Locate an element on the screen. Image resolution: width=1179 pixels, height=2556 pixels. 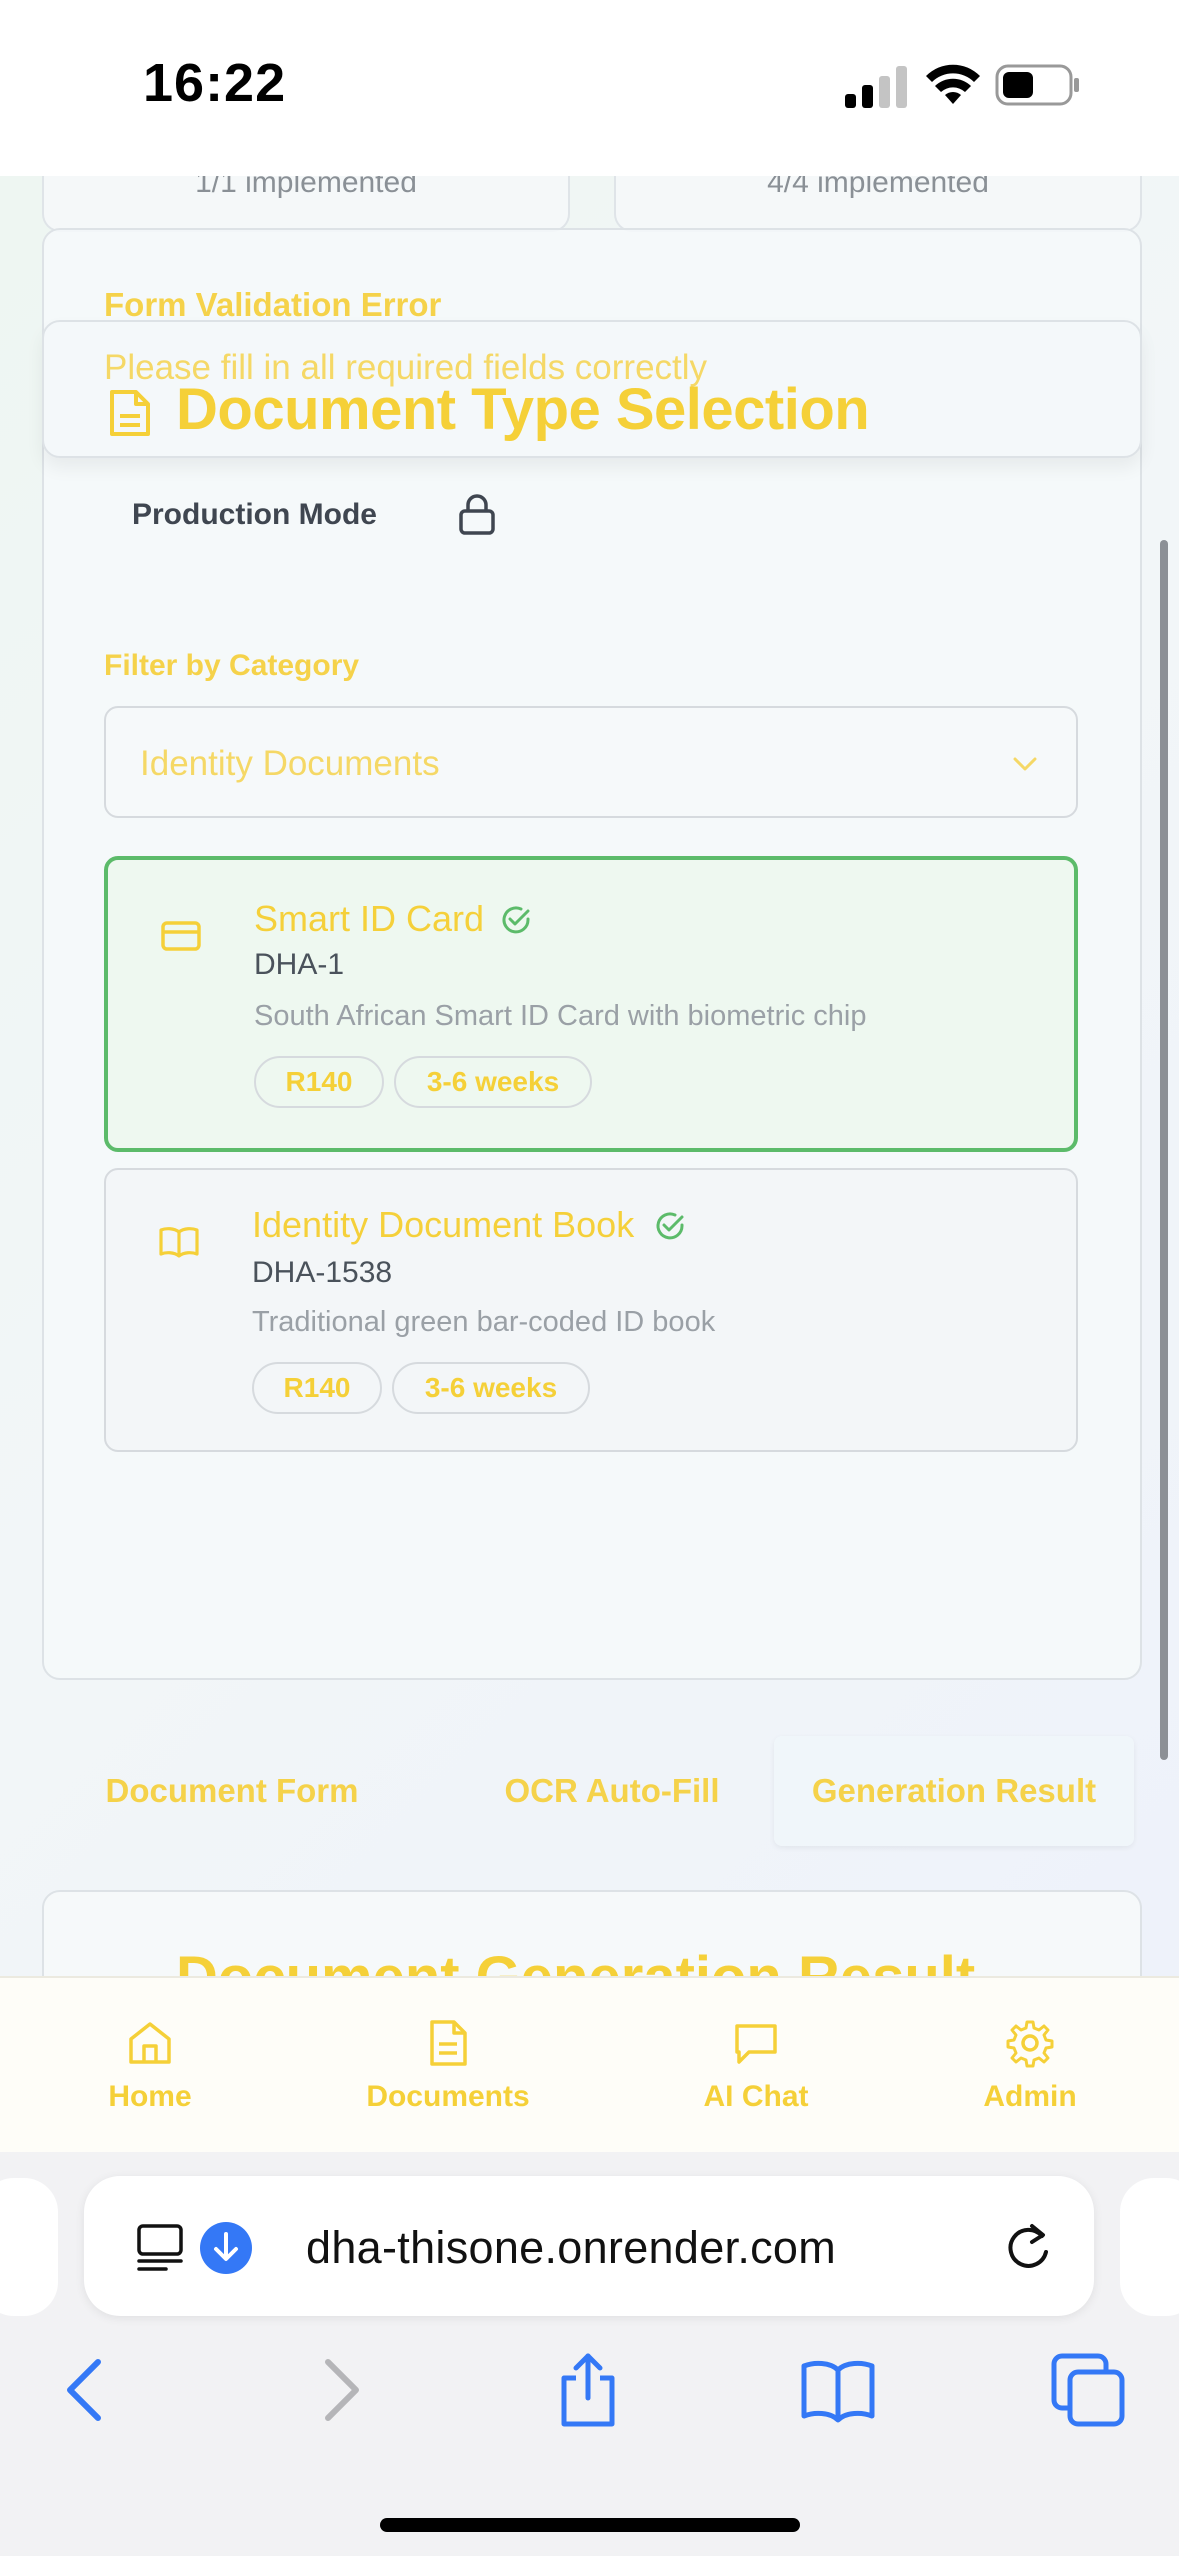
nav-label: Home is located at coordinates (150, 2096).